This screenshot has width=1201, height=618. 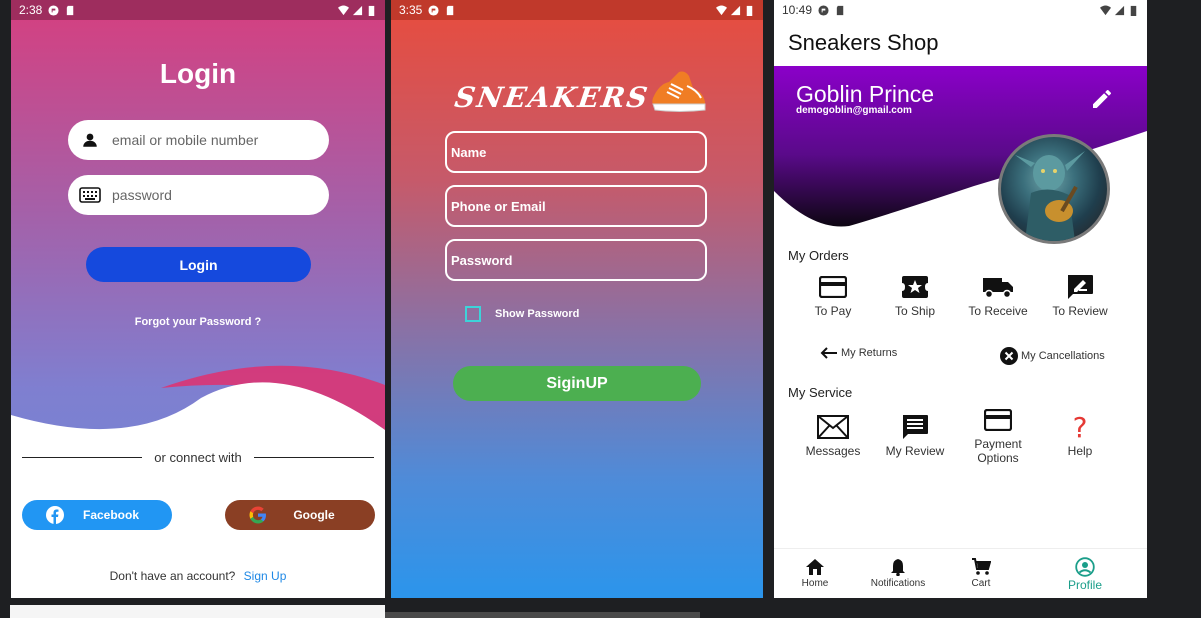 I want to click on brand-text: SNEAKERS, so click(x=552, y=97).